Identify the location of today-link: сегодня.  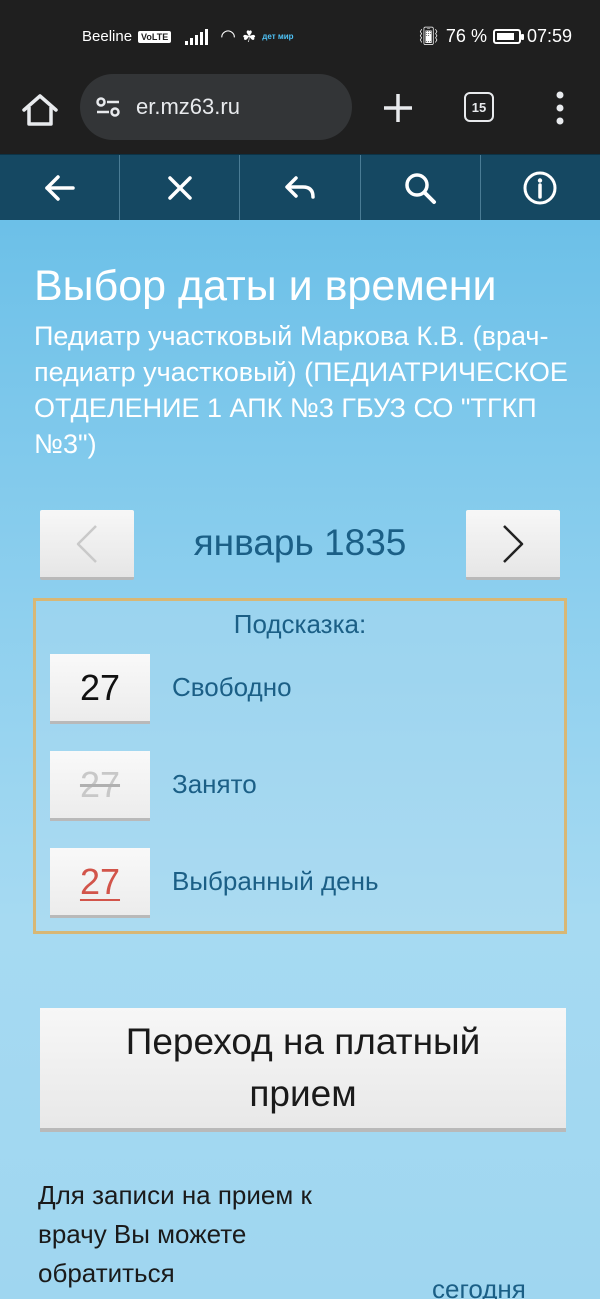
(479, 1286).